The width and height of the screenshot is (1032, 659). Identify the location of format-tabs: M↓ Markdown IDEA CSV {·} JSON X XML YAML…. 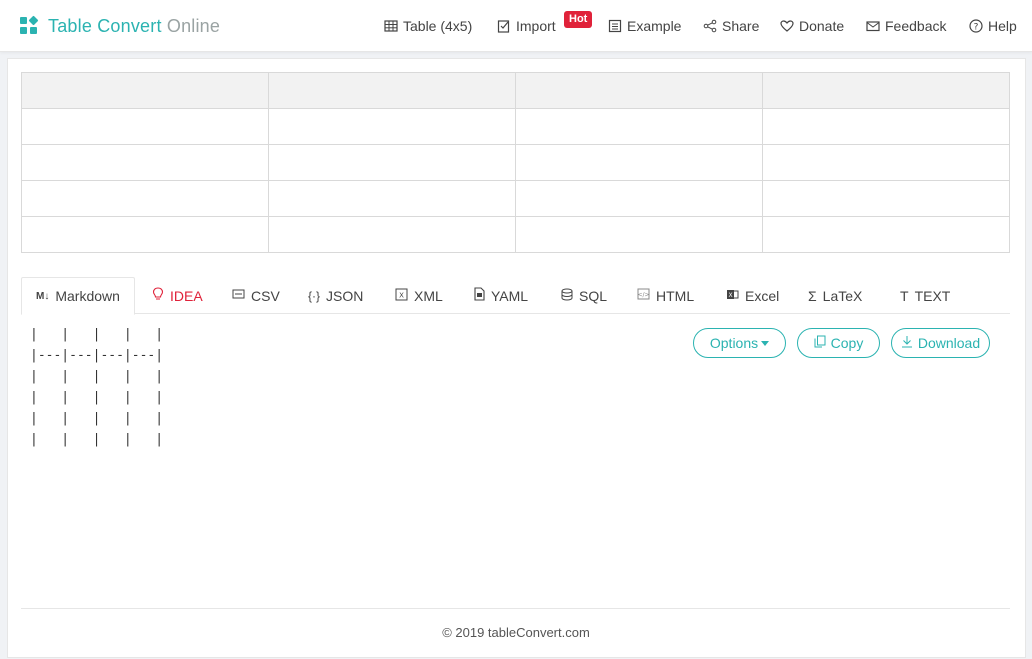
(515, 296).